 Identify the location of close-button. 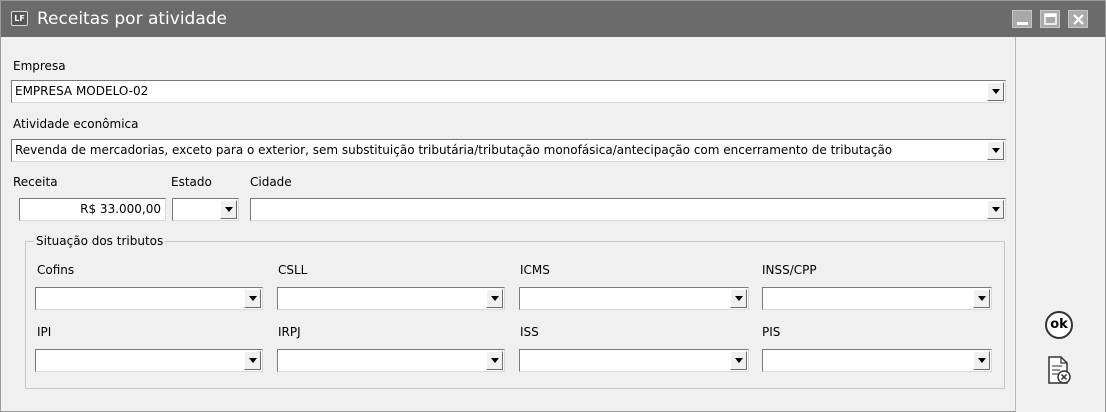
(1078, 19).